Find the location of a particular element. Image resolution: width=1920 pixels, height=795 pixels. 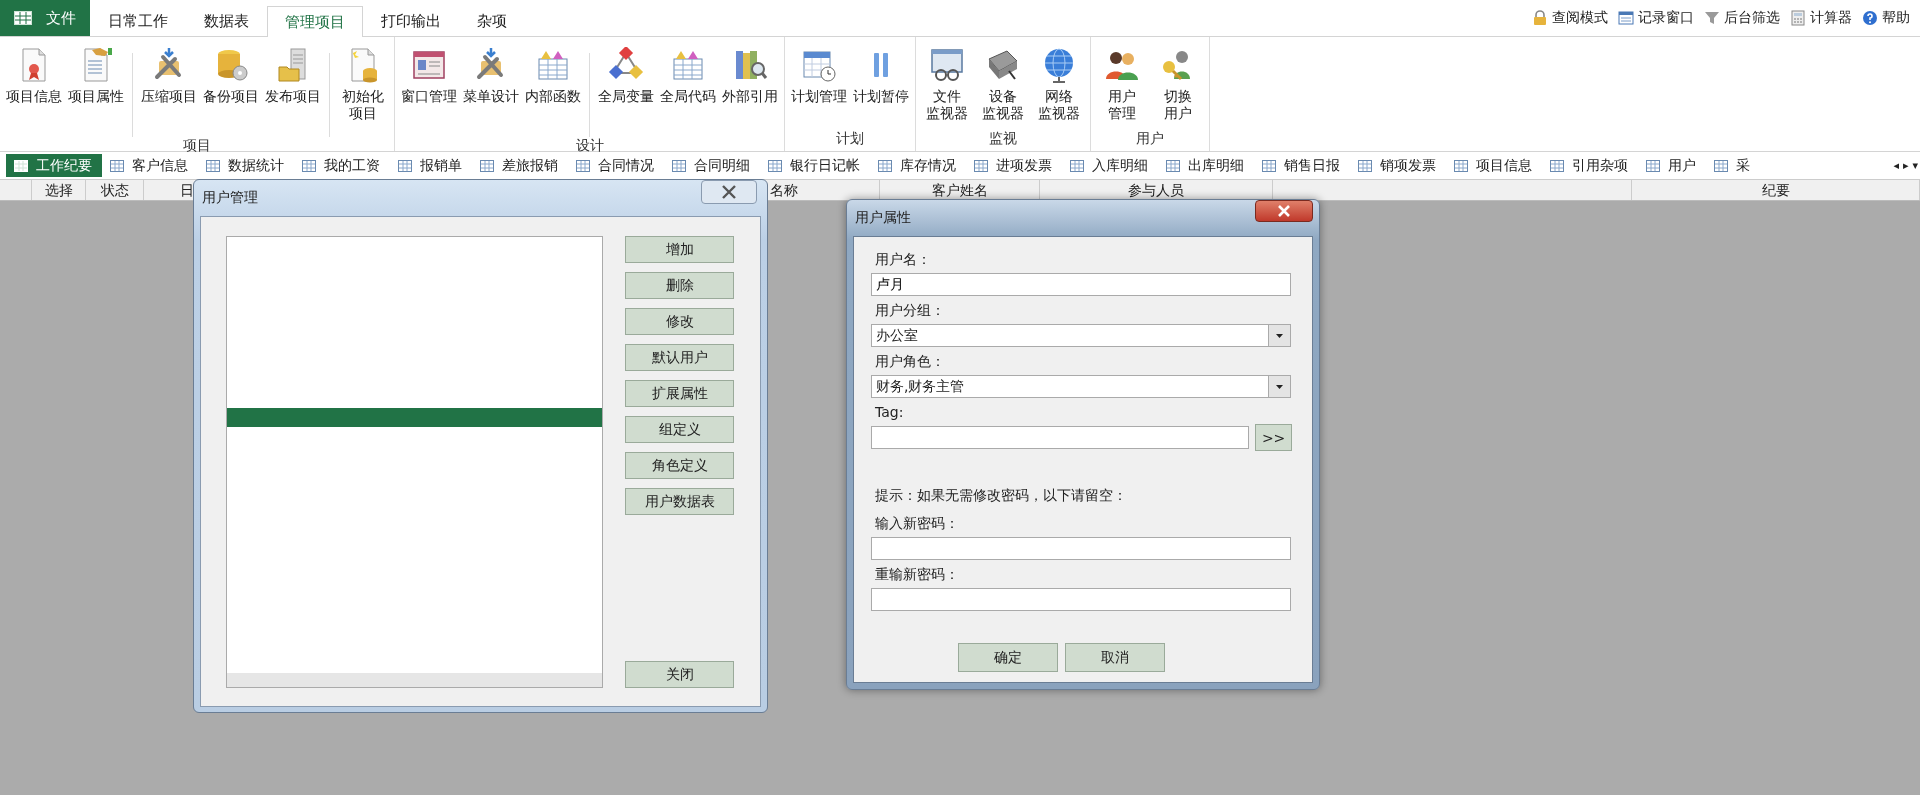

scroll-button: ▾ is located at coordinates (1915, 165).